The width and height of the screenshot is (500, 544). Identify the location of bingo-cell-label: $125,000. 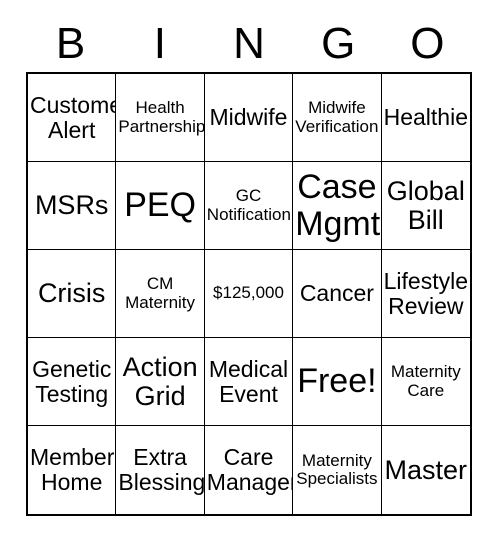
(248, 293).